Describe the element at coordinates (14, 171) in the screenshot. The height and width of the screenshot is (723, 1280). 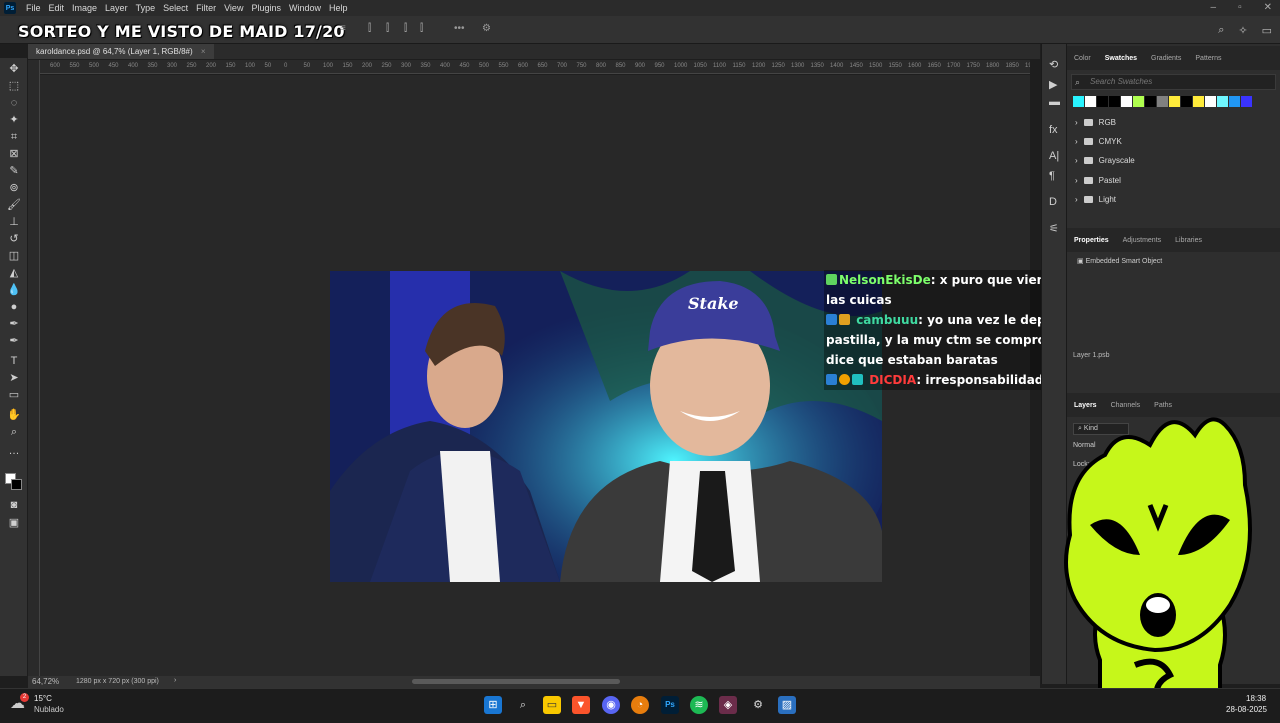
I see `eyedropper-tool-icon: ✎` at that location.